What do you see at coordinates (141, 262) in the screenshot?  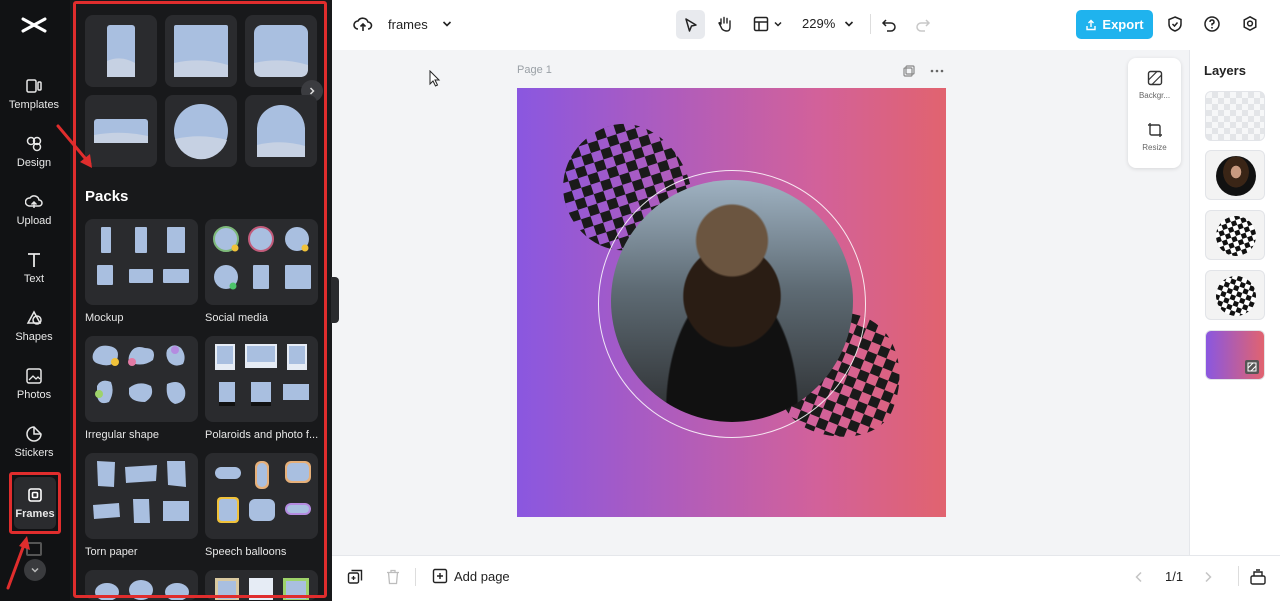 I see `pack-card-mockup` at bounding box center [141, 262].